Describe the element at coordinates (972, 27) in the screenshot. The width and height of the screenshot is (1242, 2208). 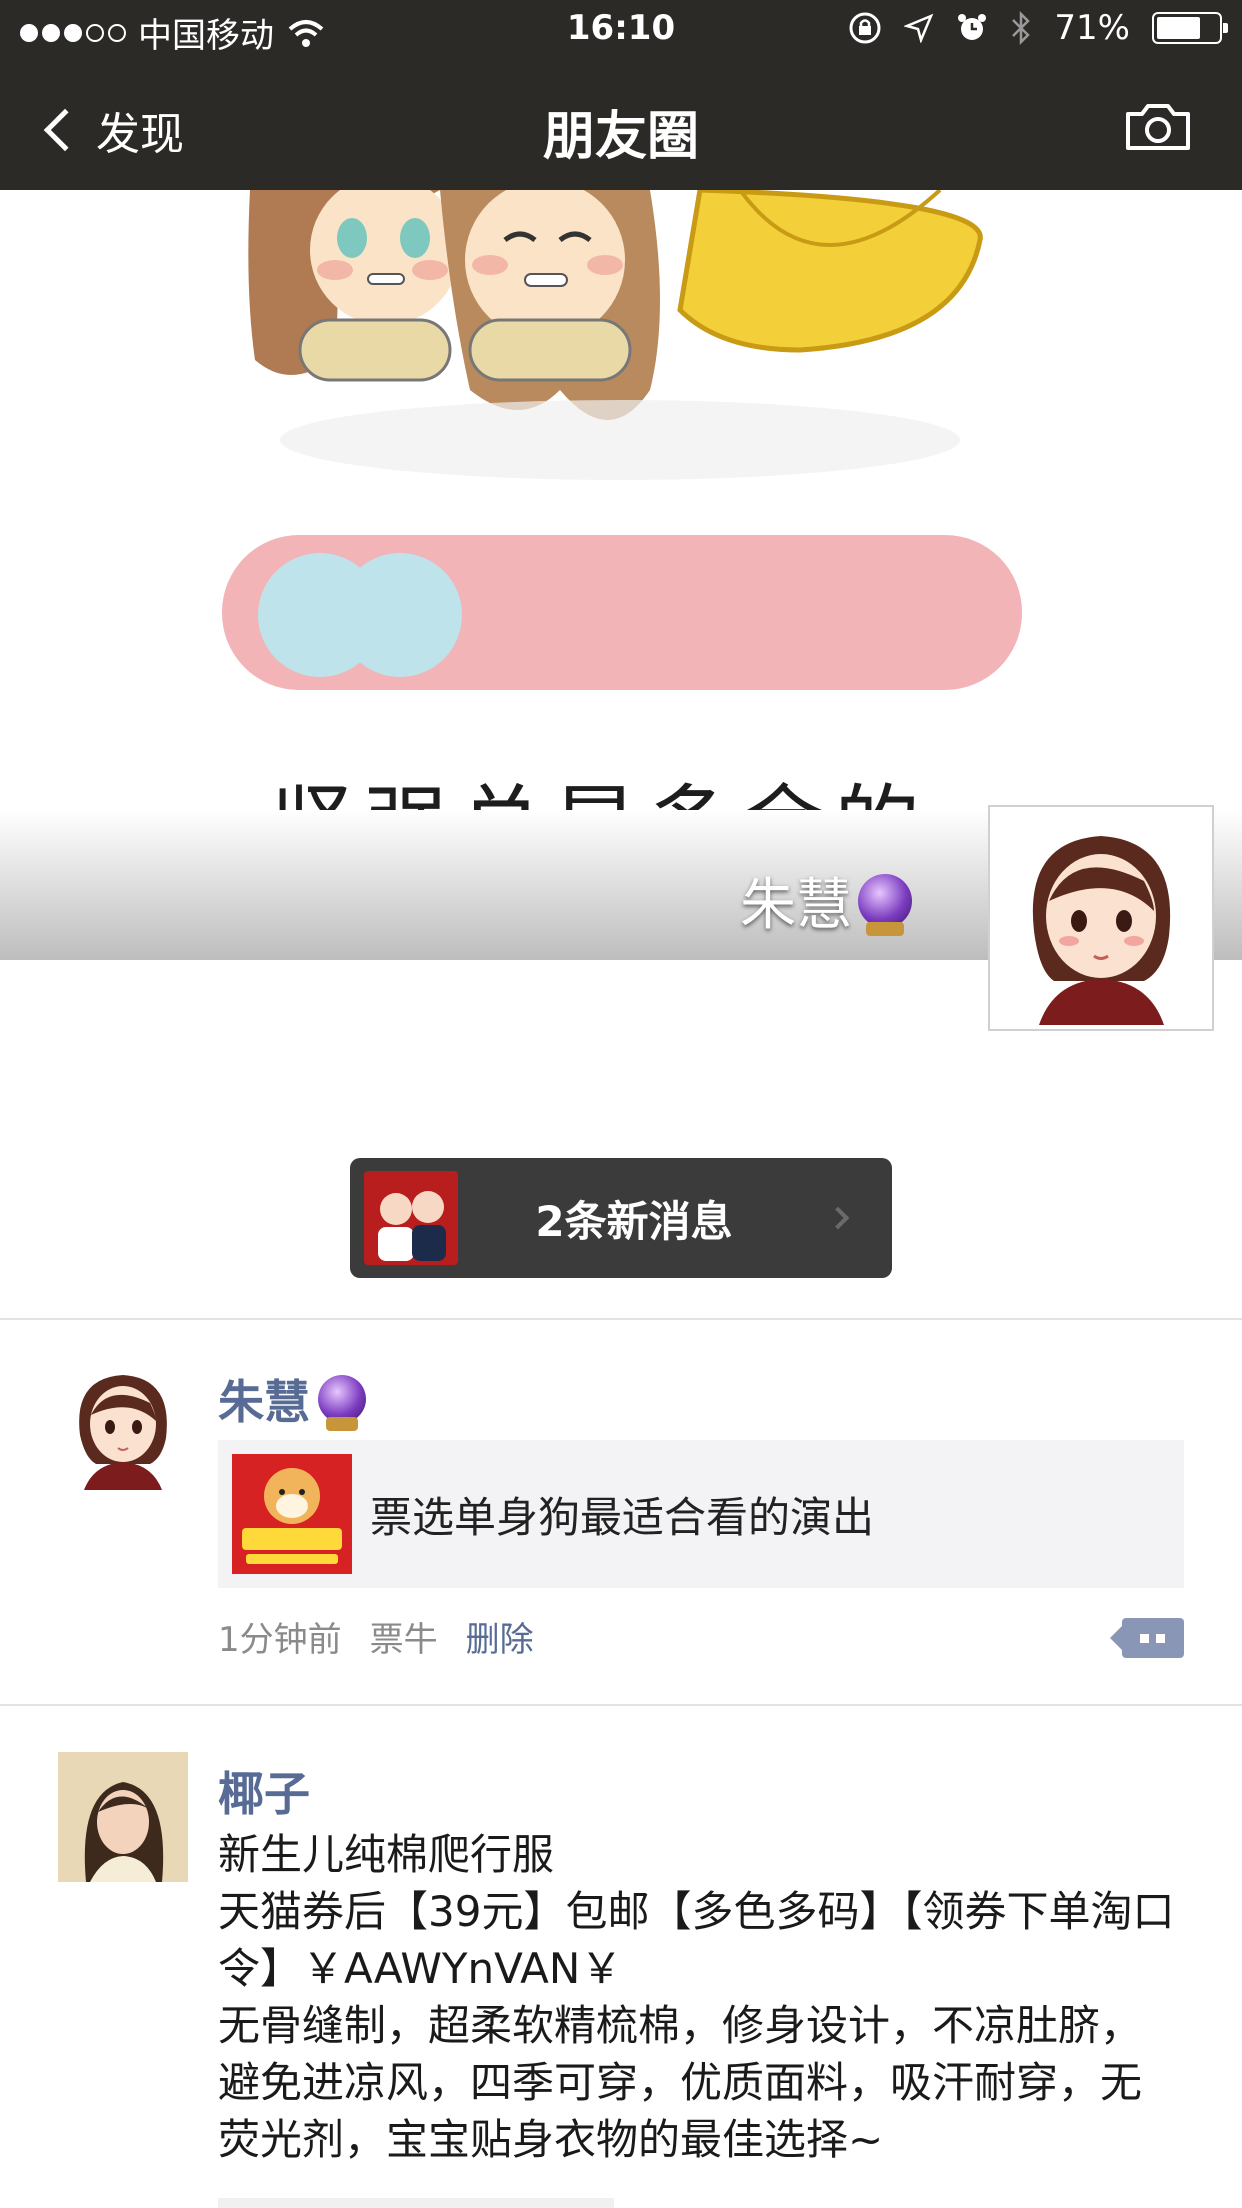
I see `alarm-icon` at that location.